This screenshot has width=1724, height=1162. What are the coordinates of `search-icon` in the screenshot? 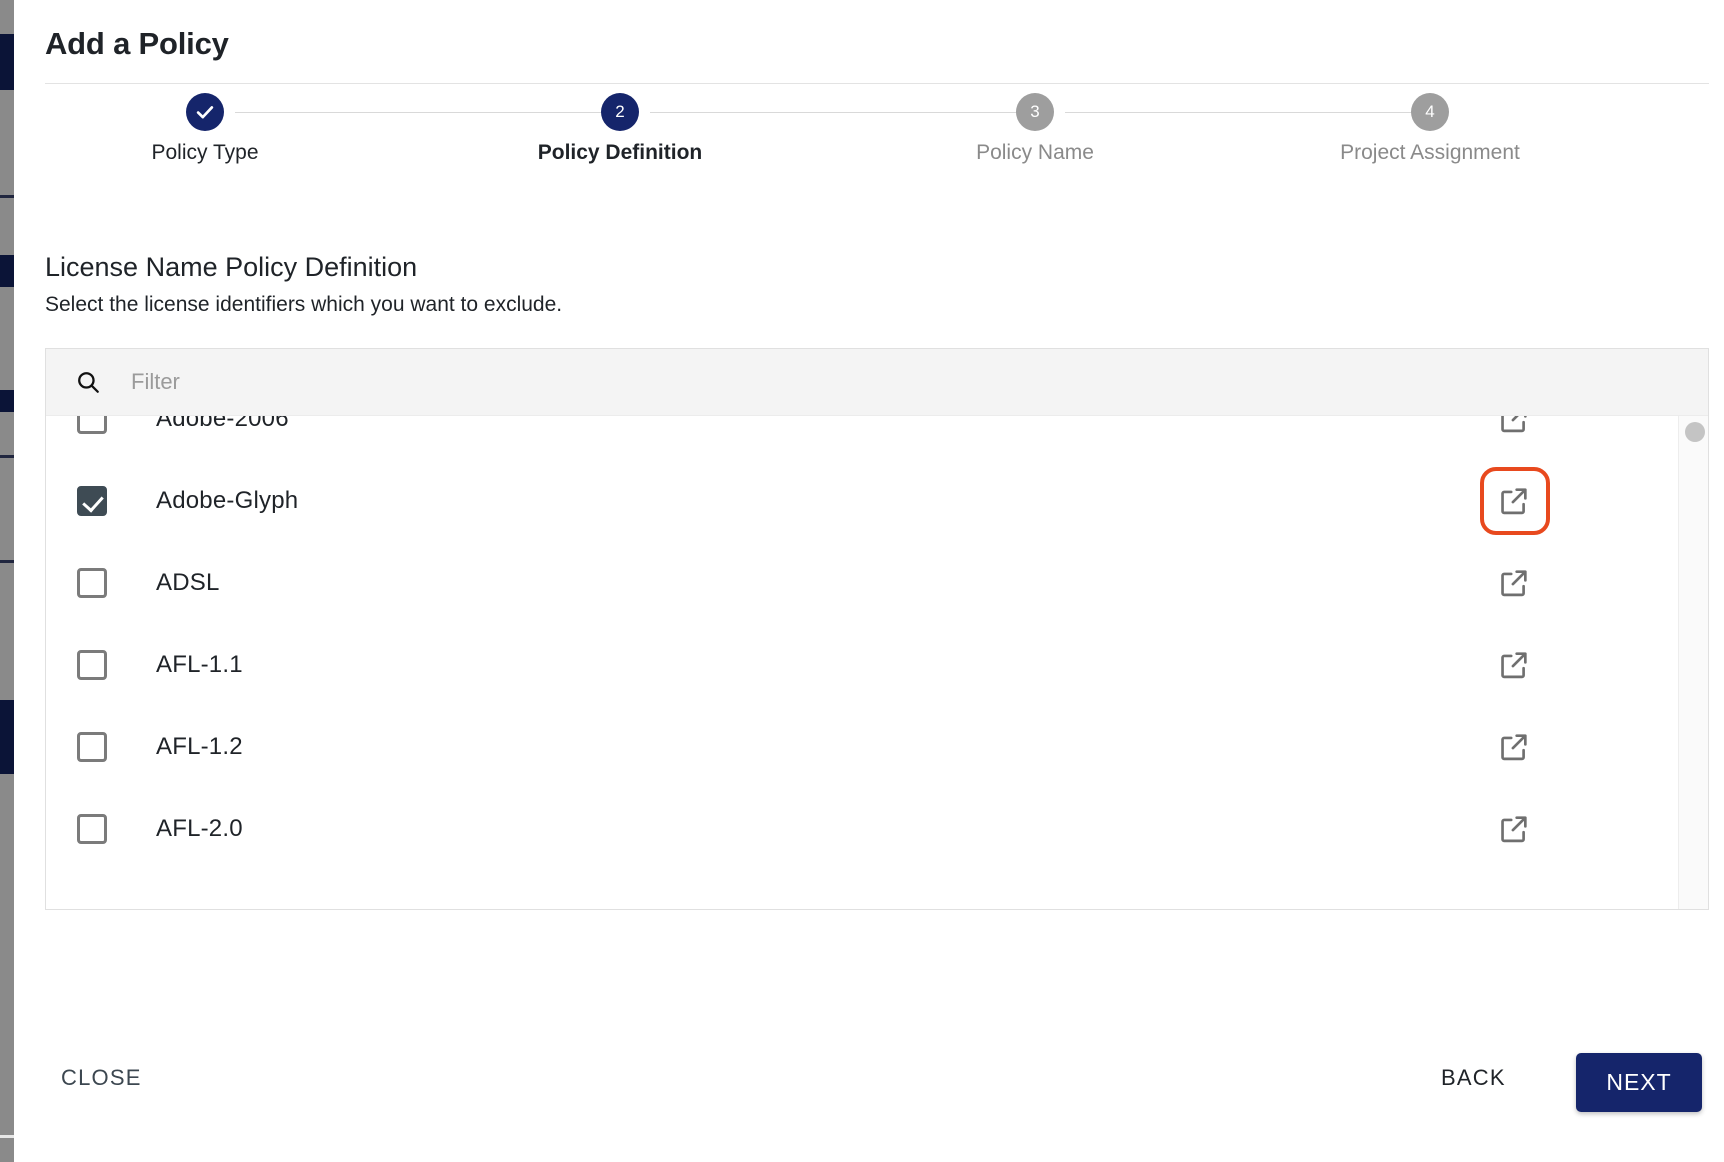 It's located at (88, 382).